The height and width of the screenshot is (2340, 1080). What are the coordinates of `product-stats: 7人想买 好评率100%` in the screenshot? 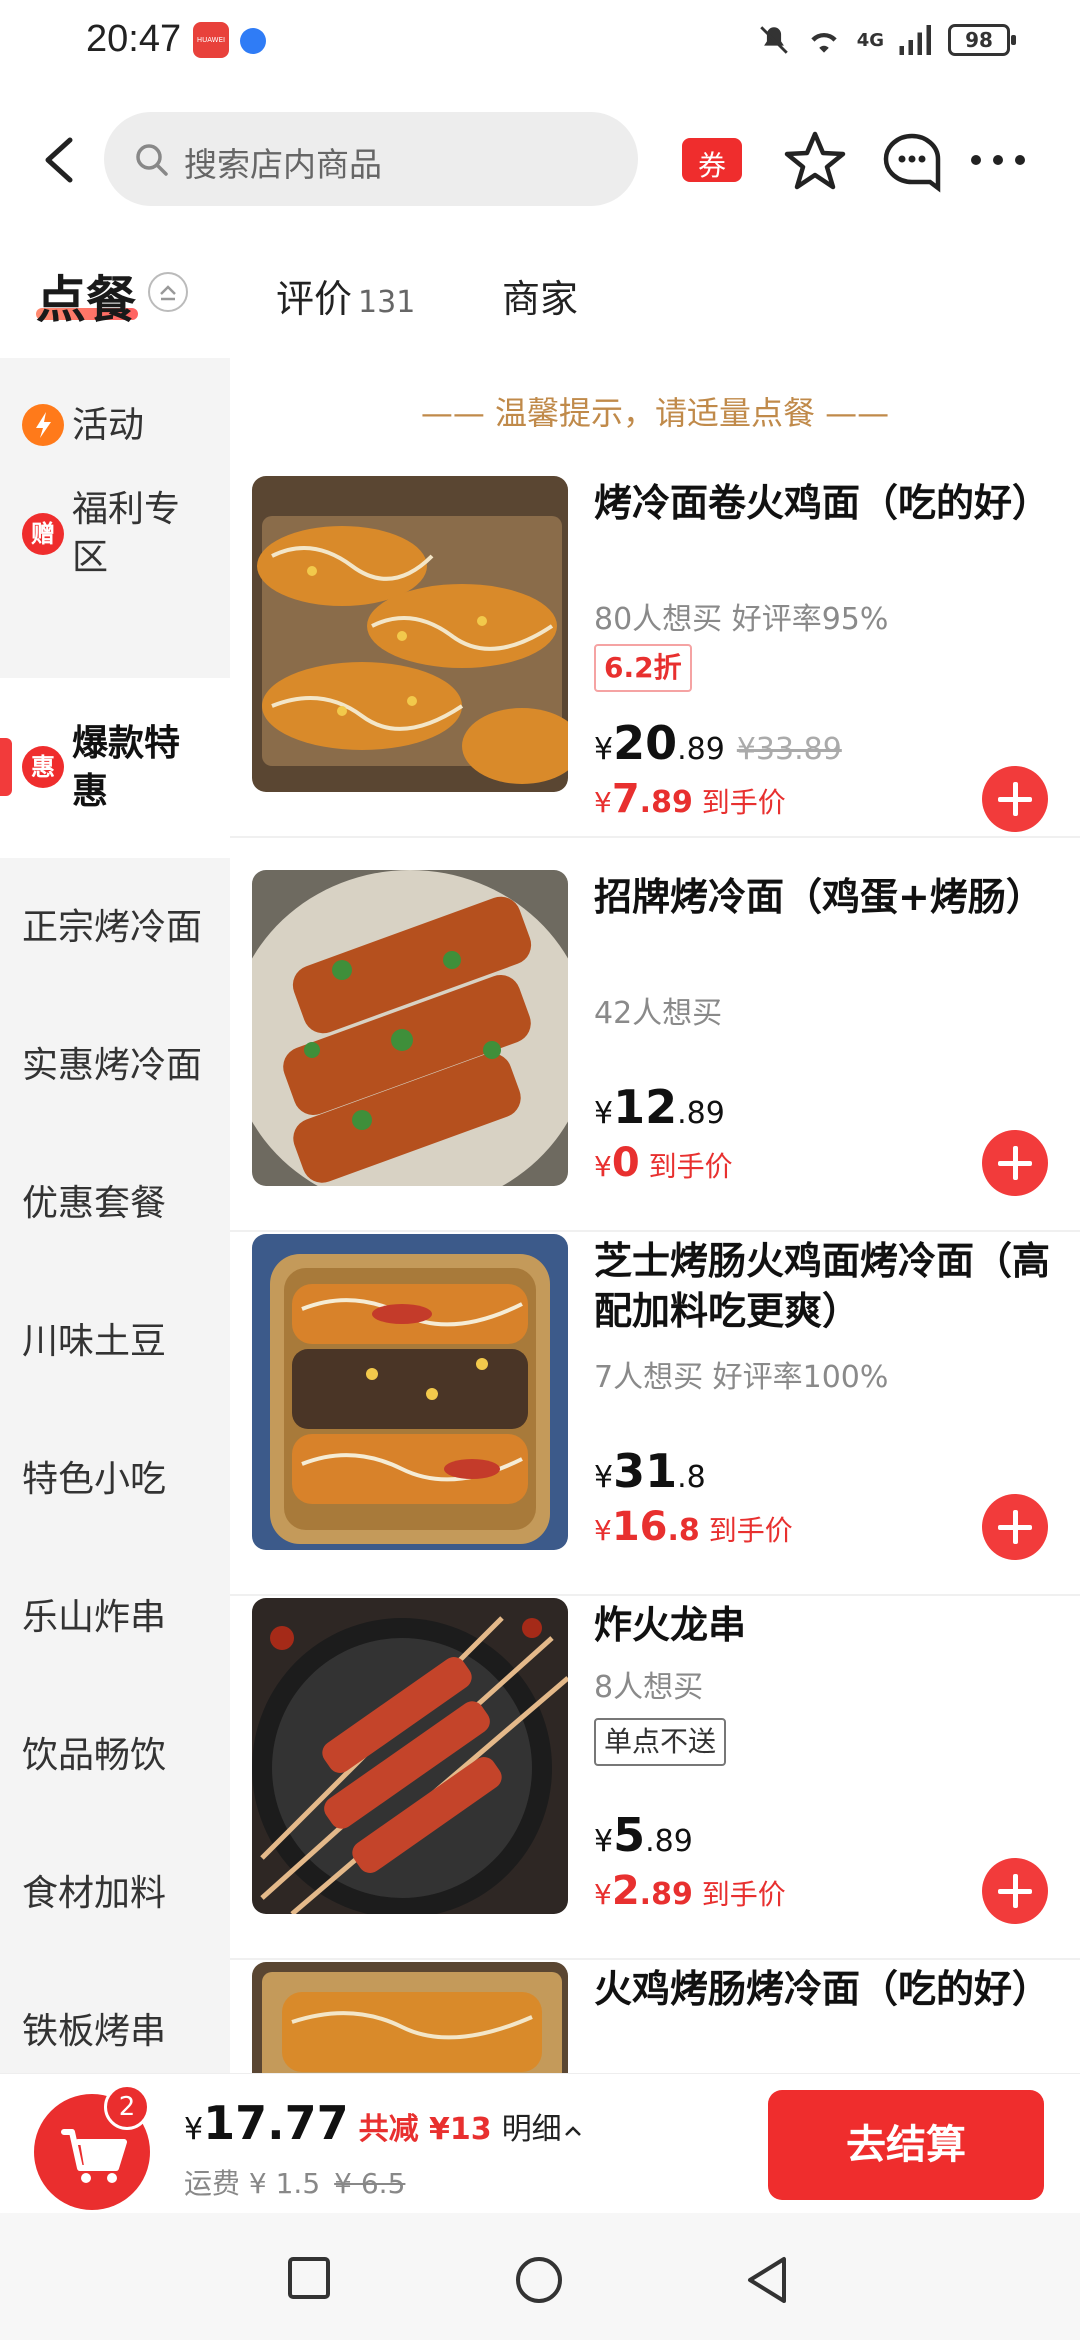 It's located at (741, 1377).